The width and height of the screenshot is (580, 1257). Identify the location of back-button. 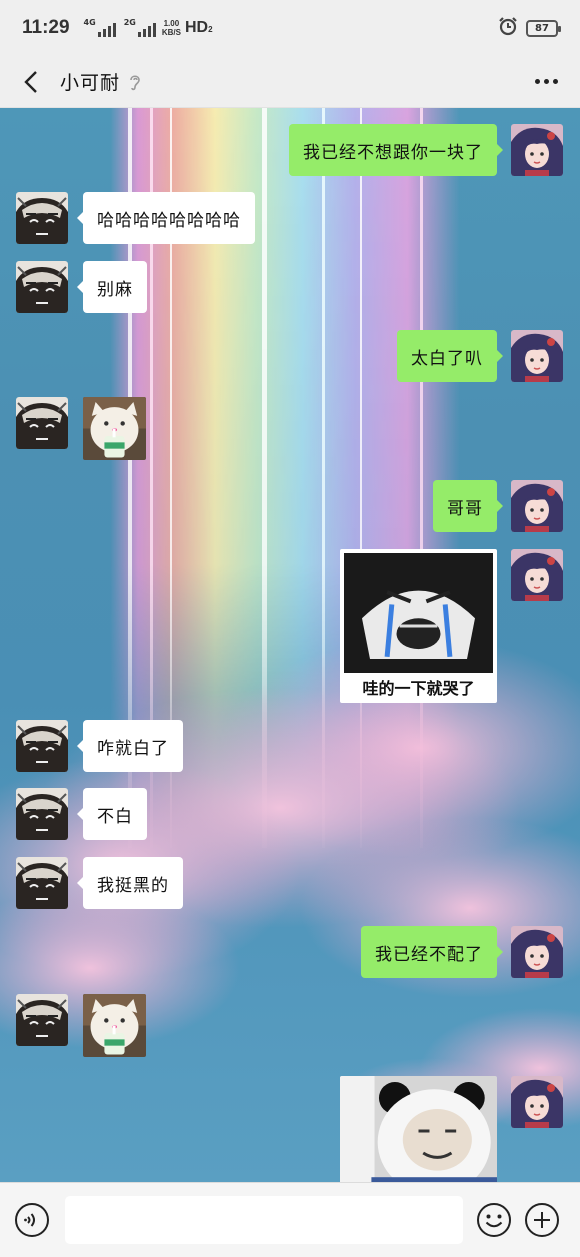
(31, 82).